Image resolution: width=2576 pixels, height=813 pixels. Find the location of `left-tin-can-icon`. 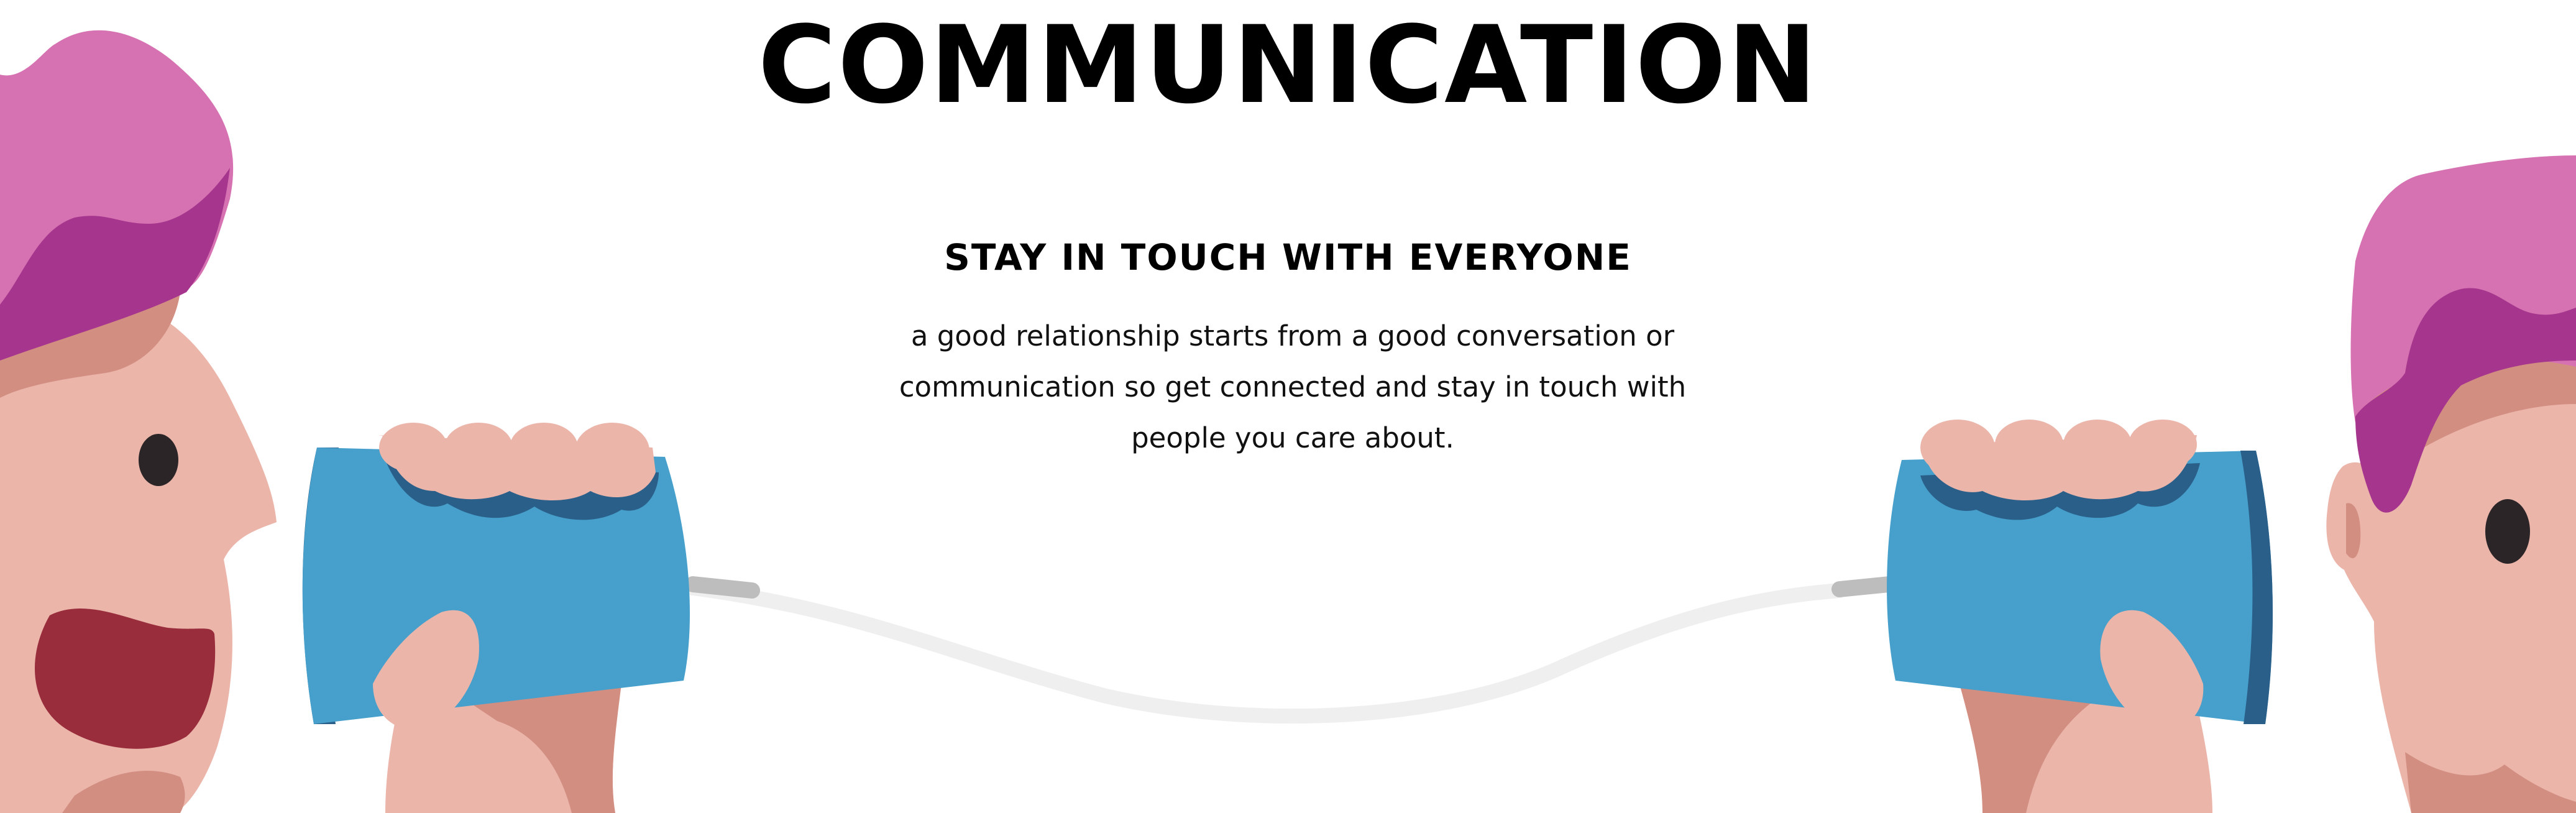

left-tin-can-icon is located at coordinates (496, 618).